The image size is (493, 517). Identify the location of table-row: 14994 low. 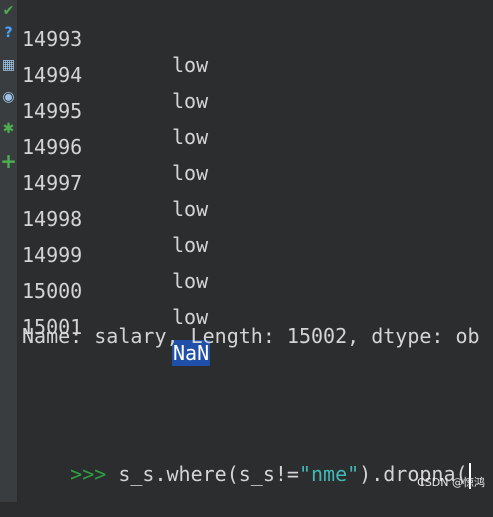
(115, 74).